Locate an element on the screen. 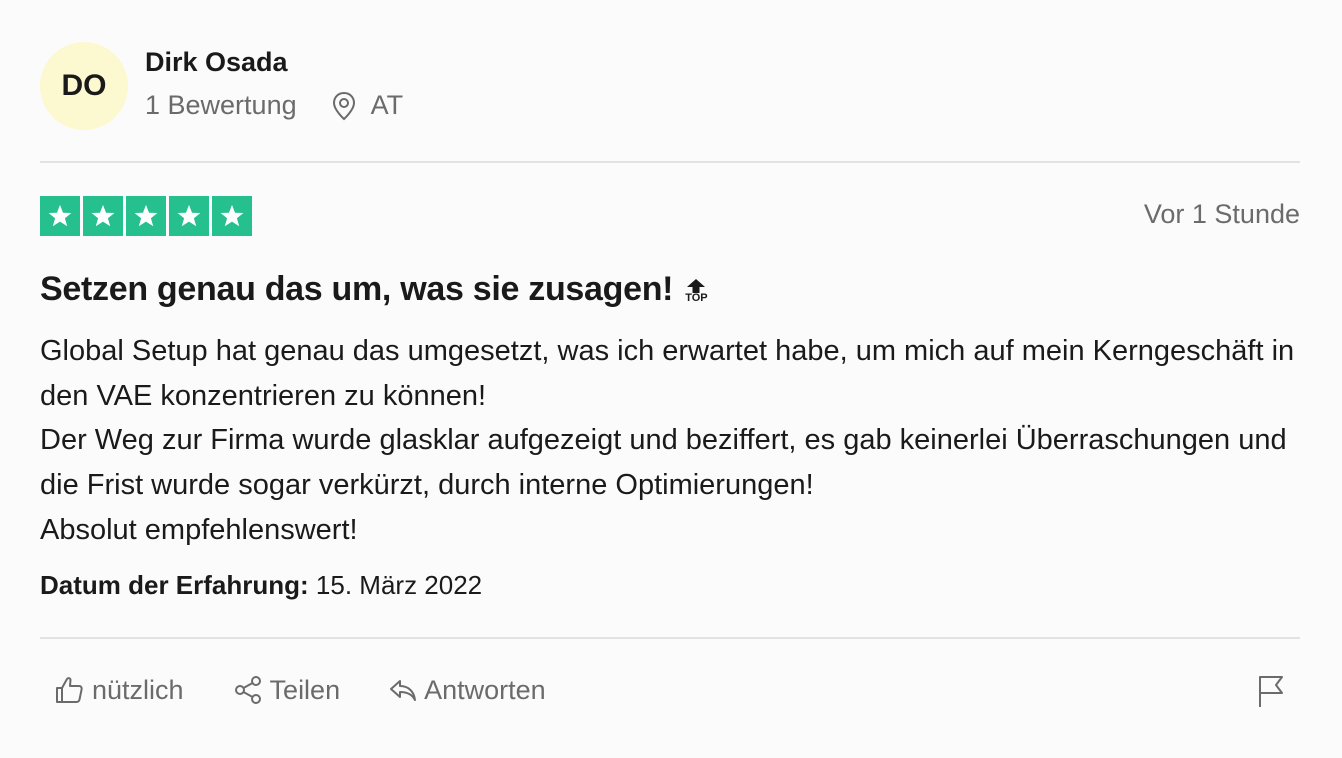 The height and width of the screenshot is (758, 1342). reviewer-meta: 1 Bewertung AT is located at coordinates (274, 105).